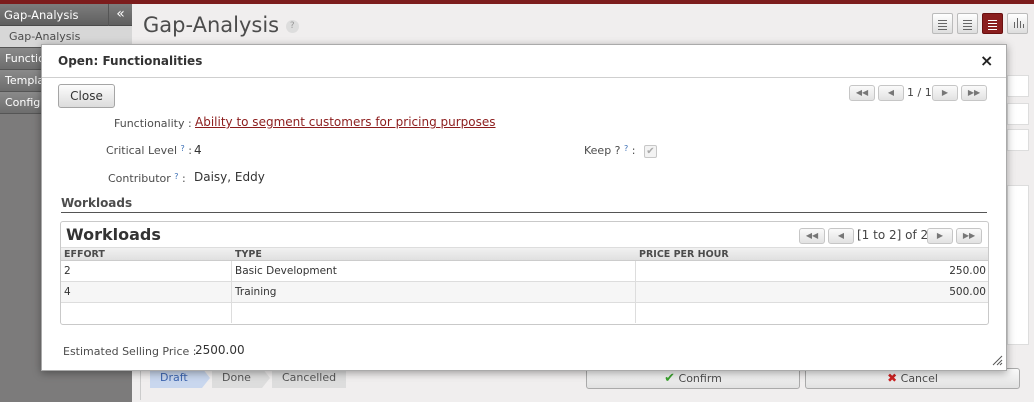 The width and height of the screenshot is (1034, 402). I want to click on page-title-text: Gap-Analysis, so click(211, 25).